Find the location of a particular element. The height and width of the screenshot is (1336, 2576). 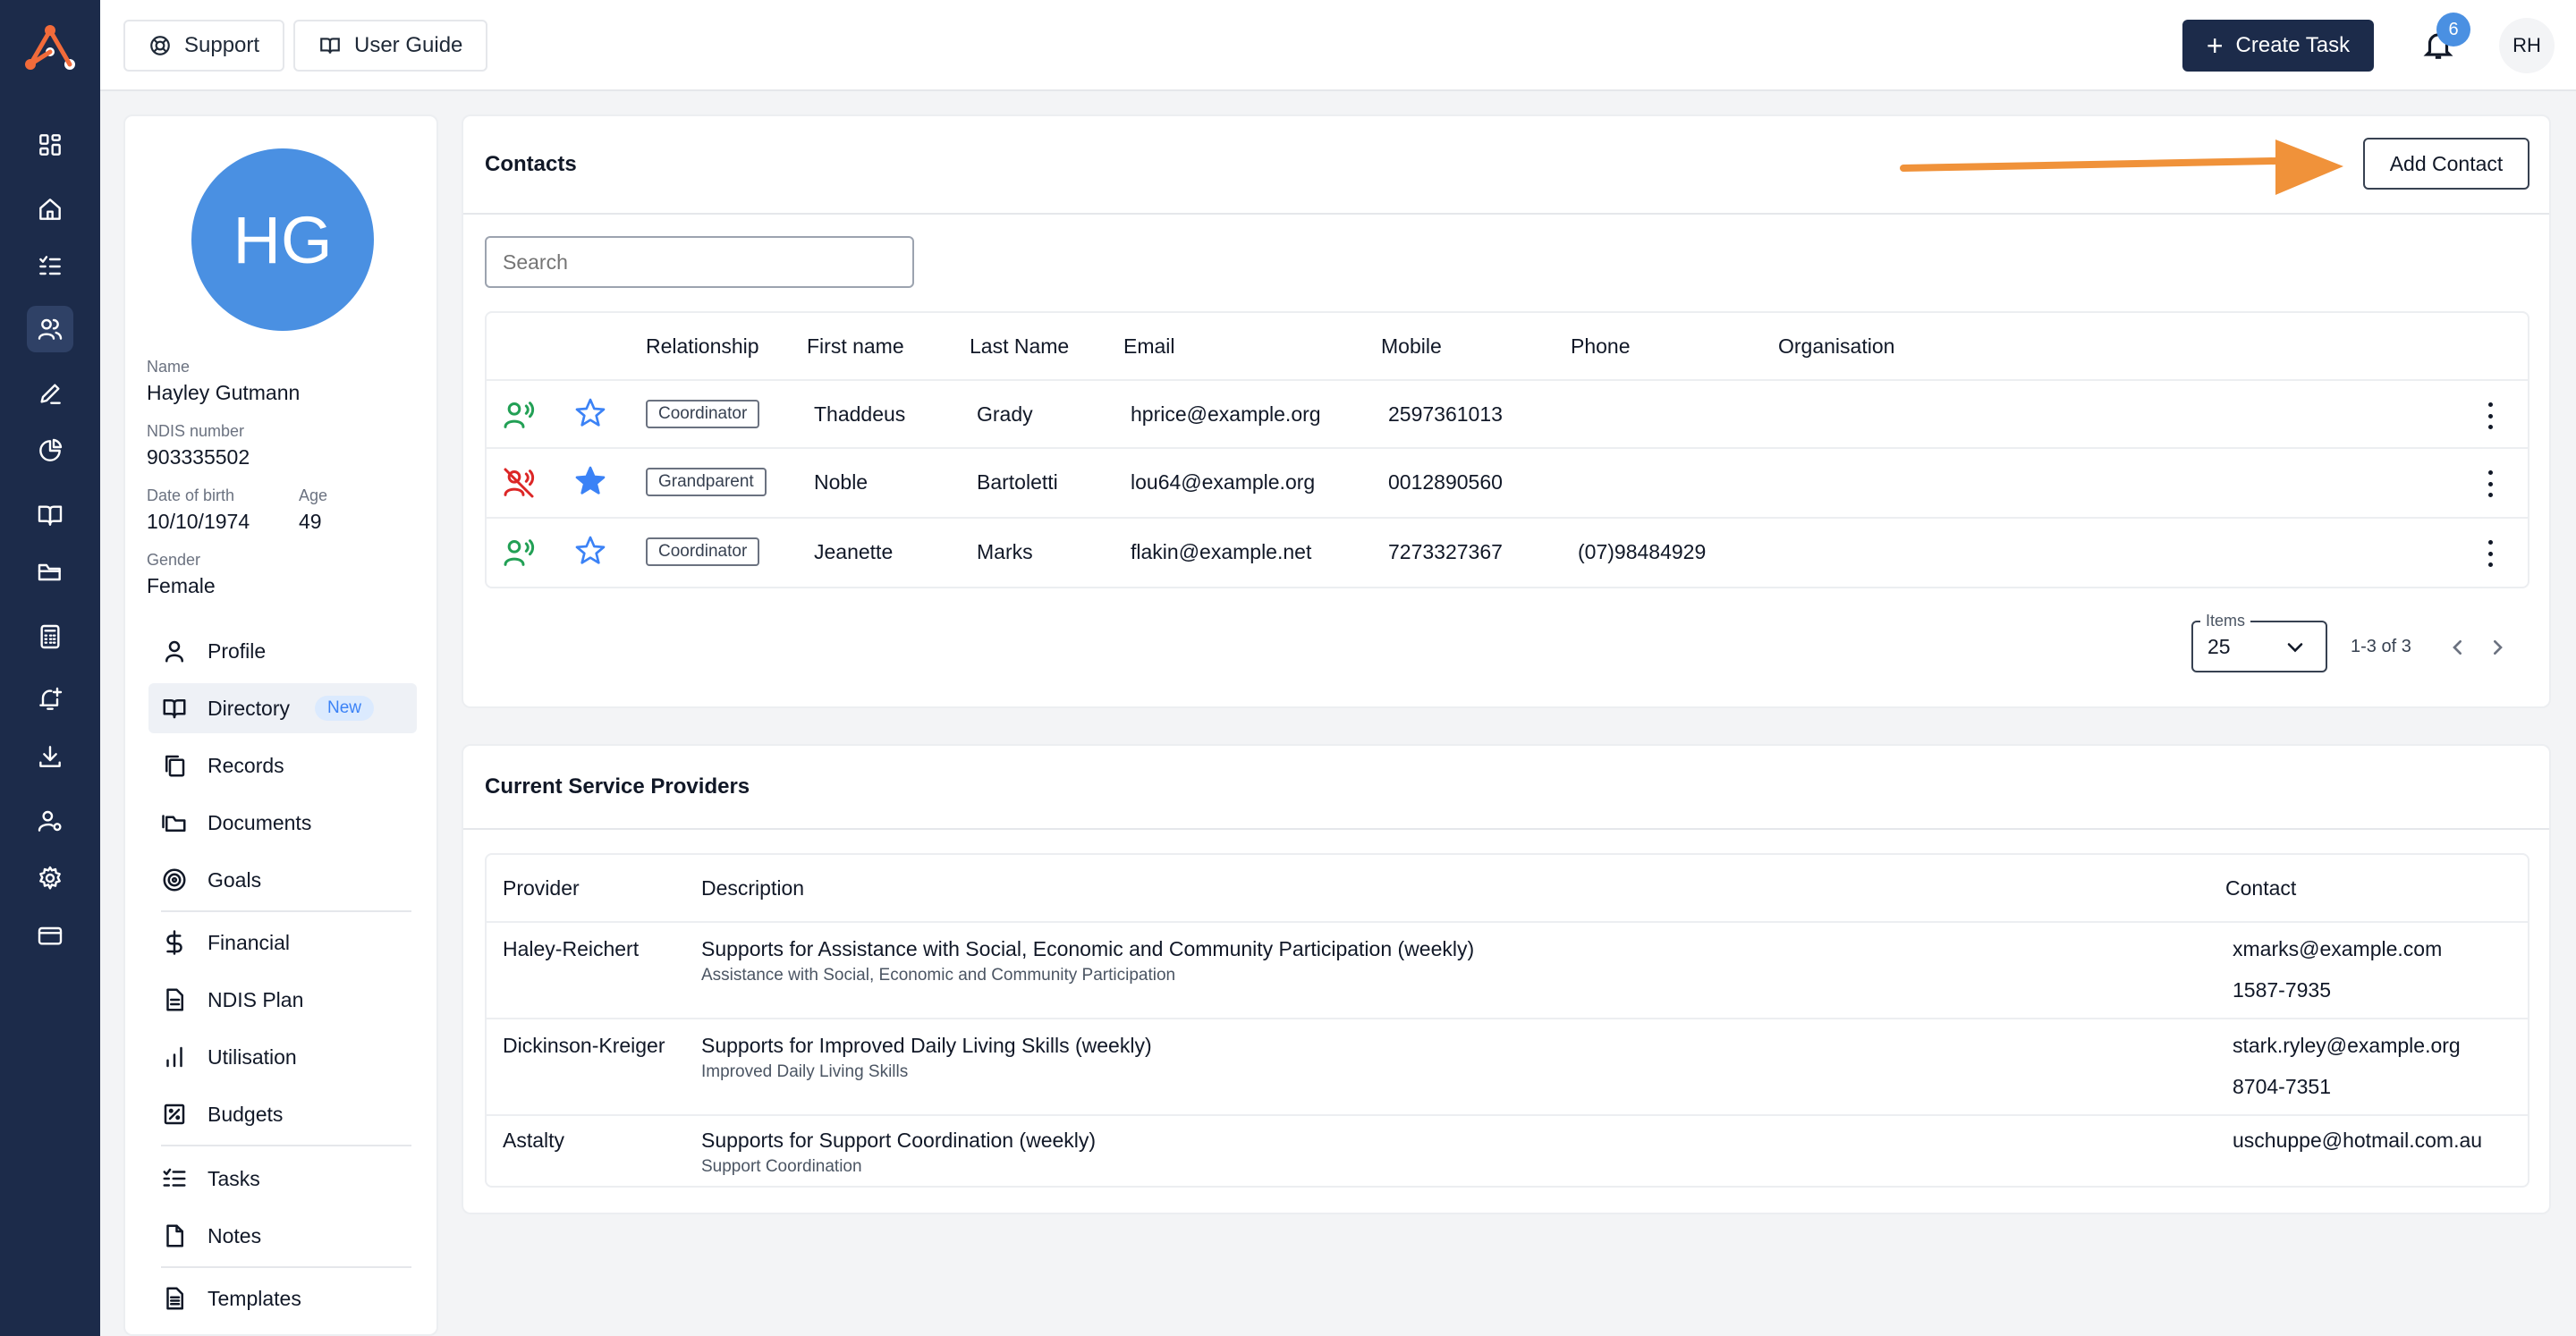

col-mobile: Mobile is located at coordinates (1411, 346).